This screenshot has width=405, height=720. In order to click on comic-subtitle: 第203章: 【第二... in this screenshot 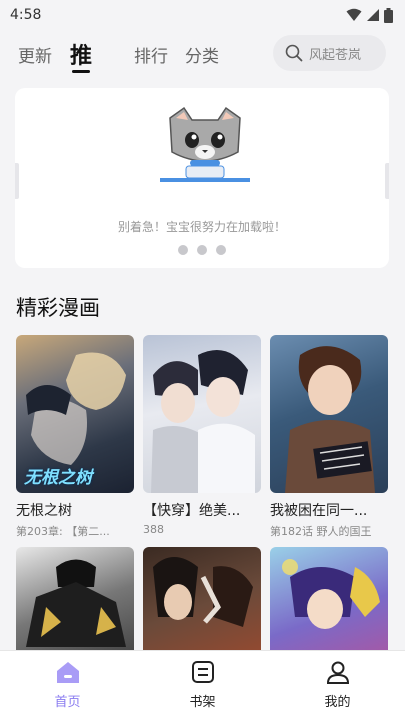, I will do `click(63, 531)`.